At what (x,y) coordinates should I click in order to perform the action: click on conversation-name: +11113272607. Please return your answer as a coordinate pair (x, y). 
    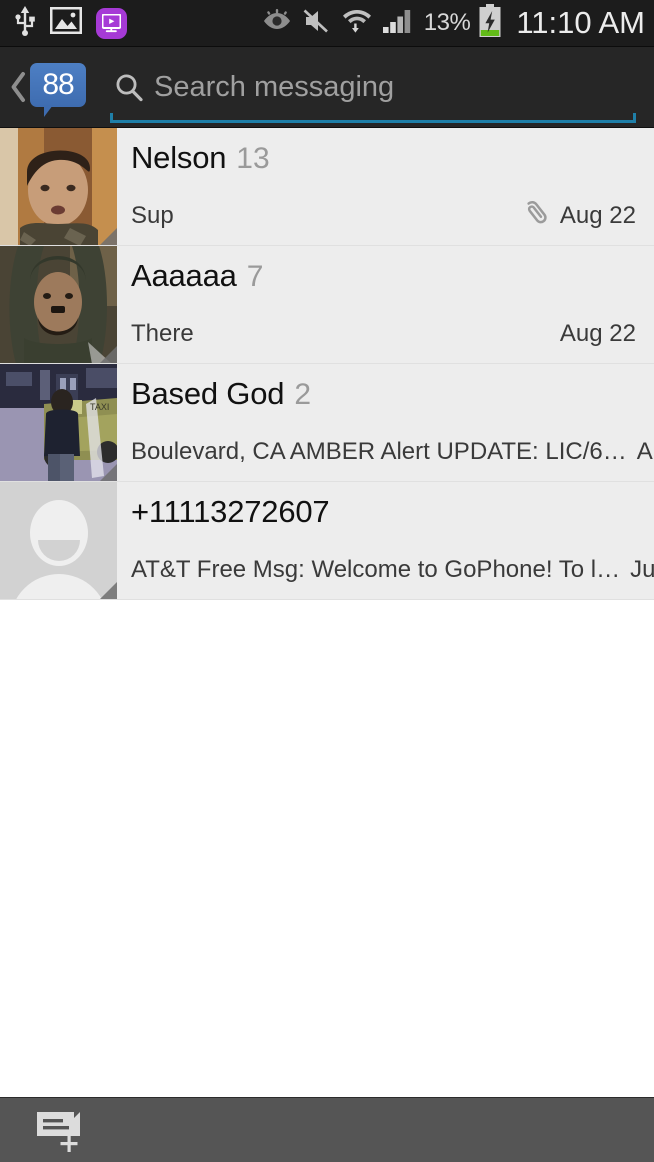
    Looking at the image, I should click on (230, 511).